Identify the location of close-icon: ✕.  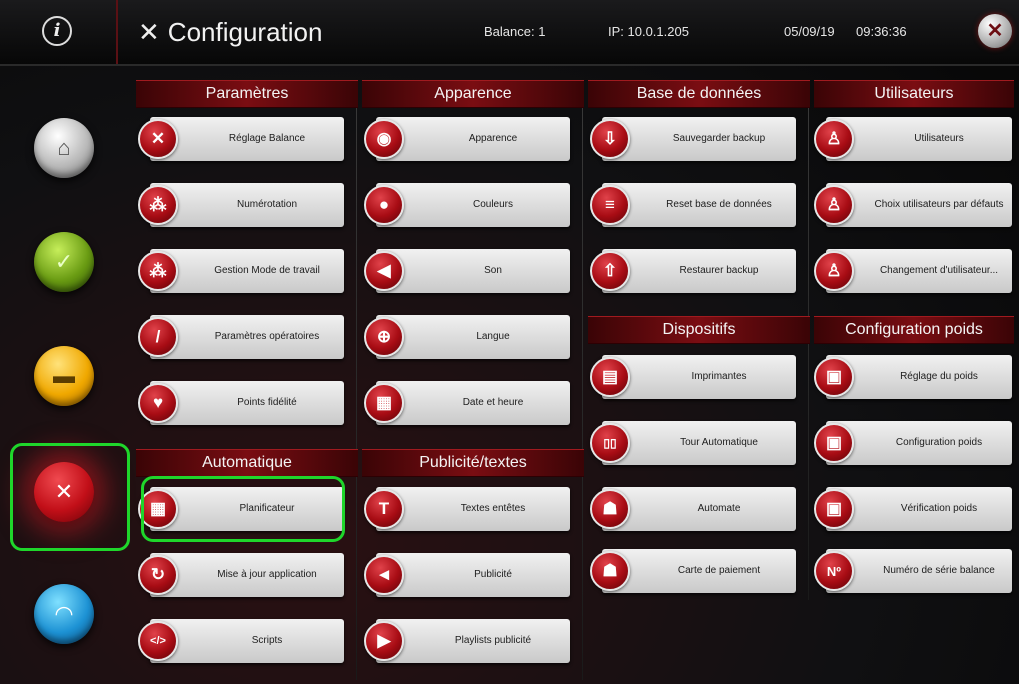
(995, 31).